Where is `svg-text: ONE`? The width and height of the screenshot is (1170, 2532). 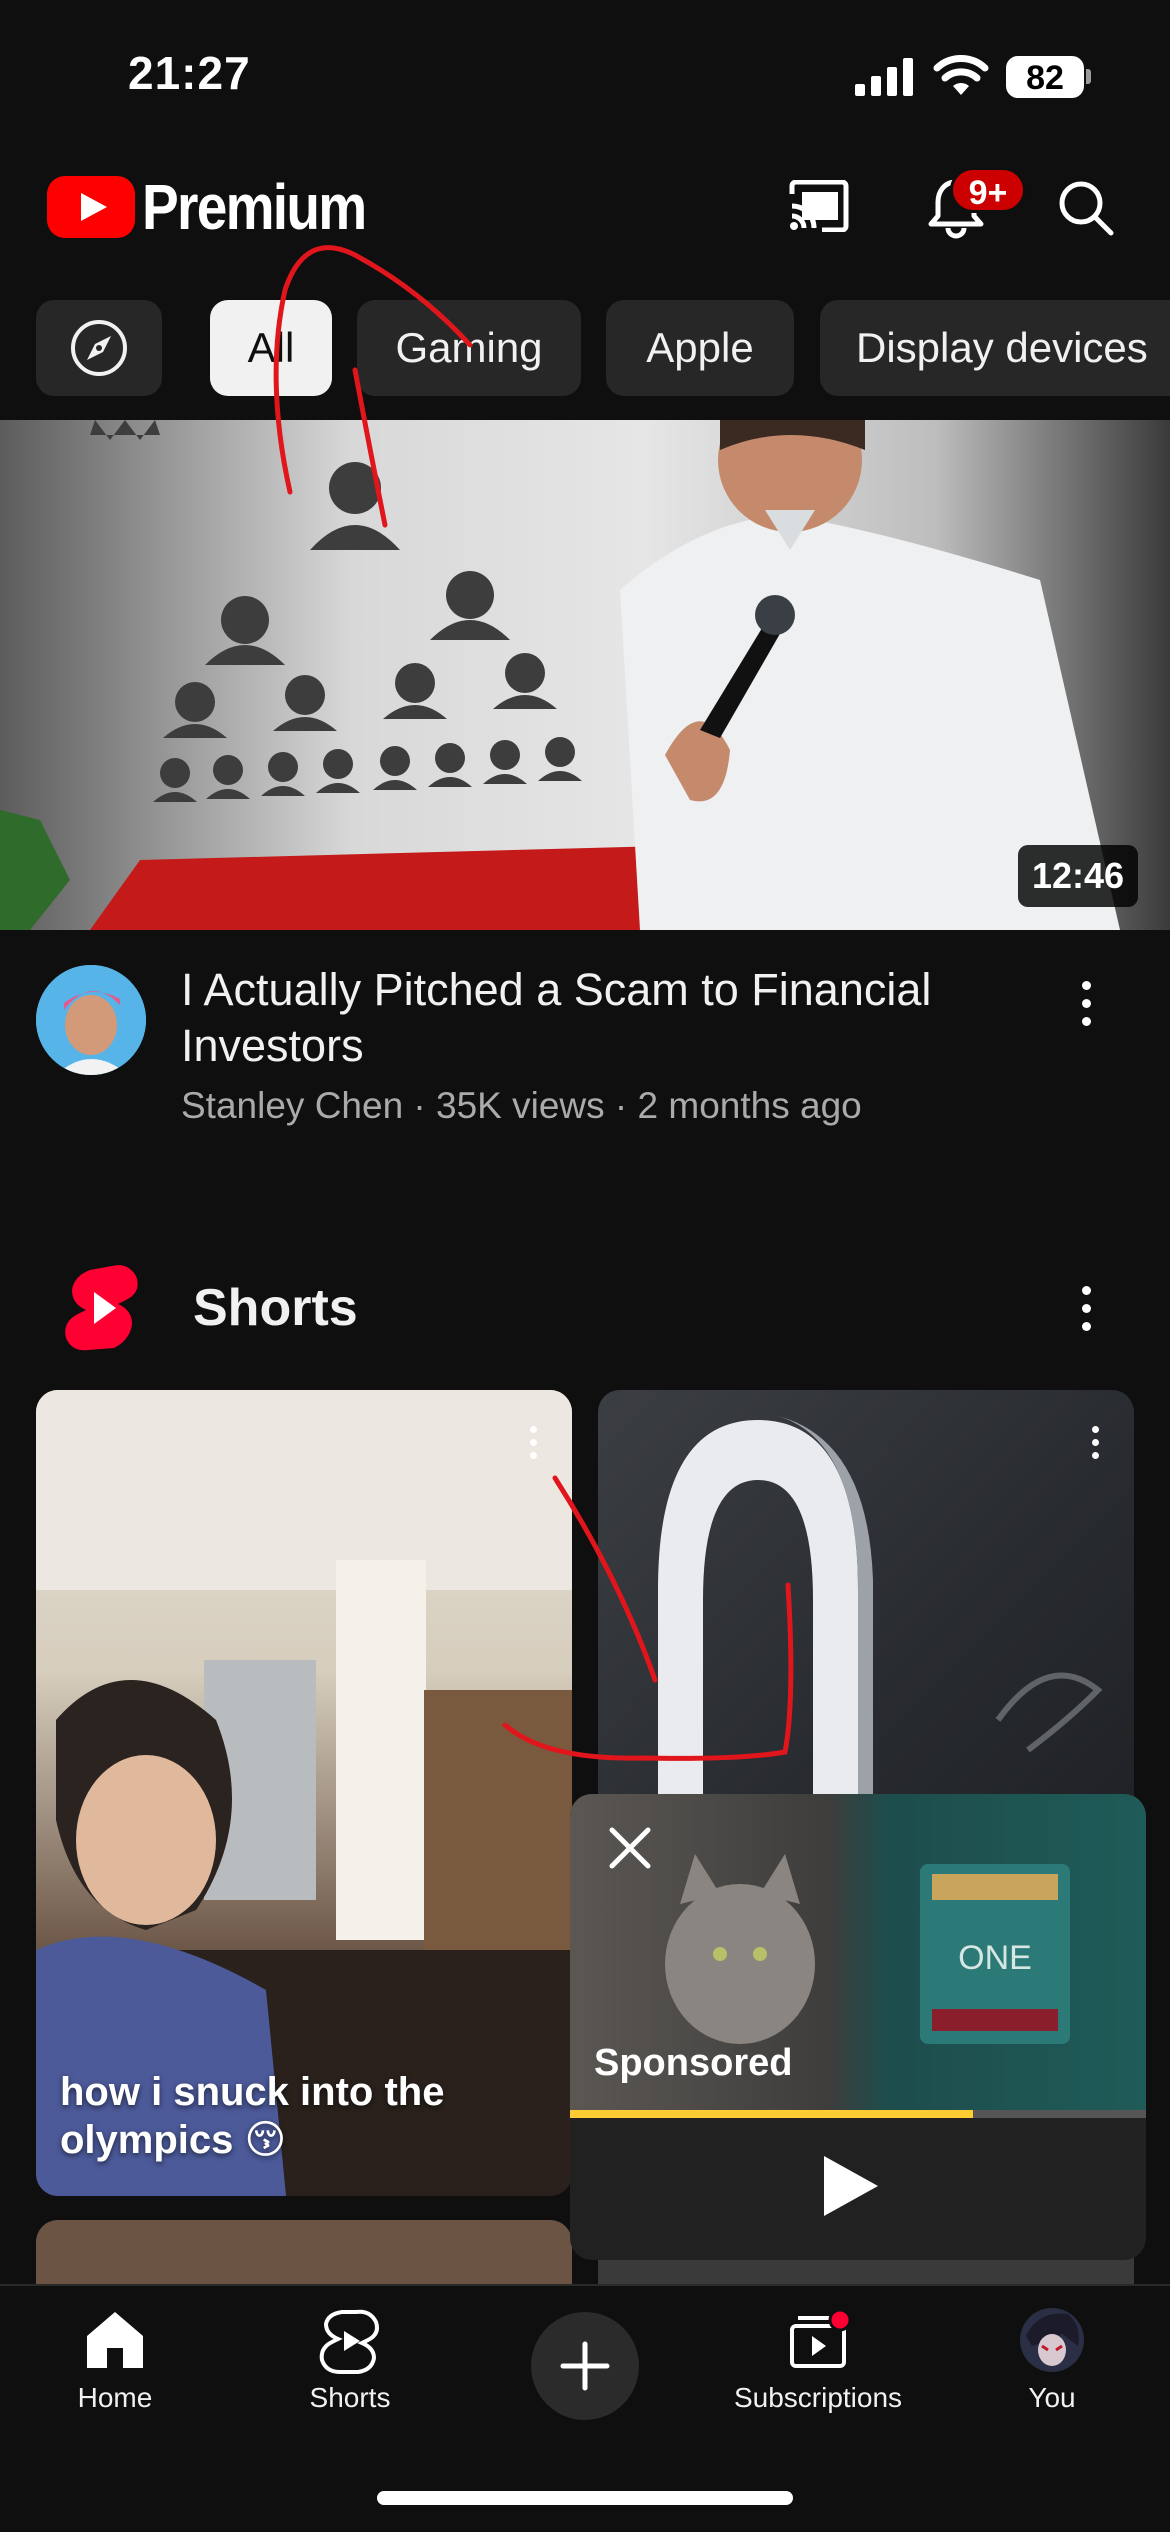 svg-text: ONE is located at coordinates (995, 1958).